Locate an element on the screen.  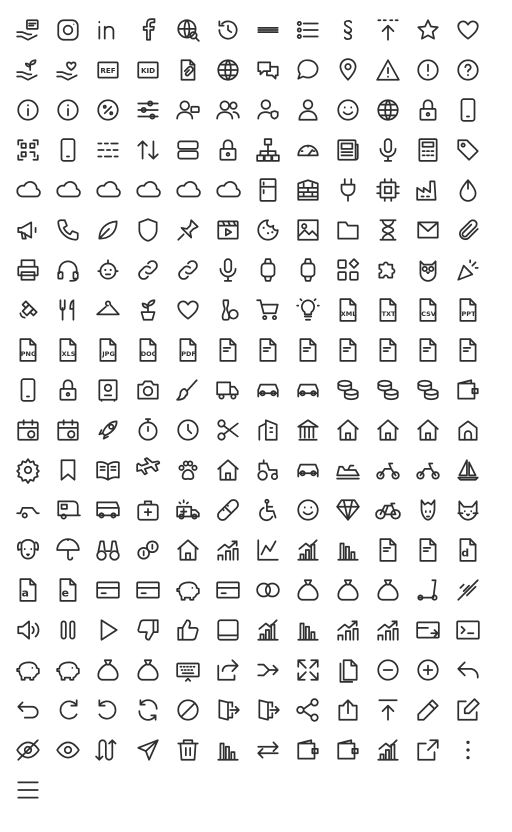
chart-line-icon is located at coordinates (268, 550).